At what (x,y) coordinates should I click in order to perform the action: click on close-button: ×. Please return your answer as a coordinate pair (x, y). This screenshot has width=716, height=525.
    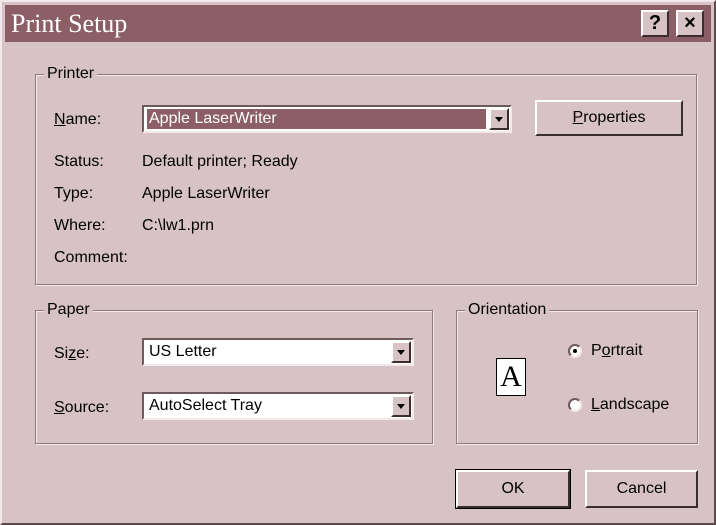
    Looking at the image, I should click on (690, 23).